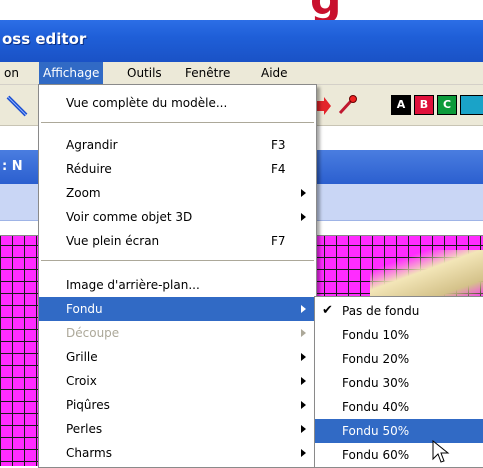  What do you see at coordinates (92, 145) in the screenshot?
I see `menu-item-label: Agrandir` at bounding box center [92, 145].